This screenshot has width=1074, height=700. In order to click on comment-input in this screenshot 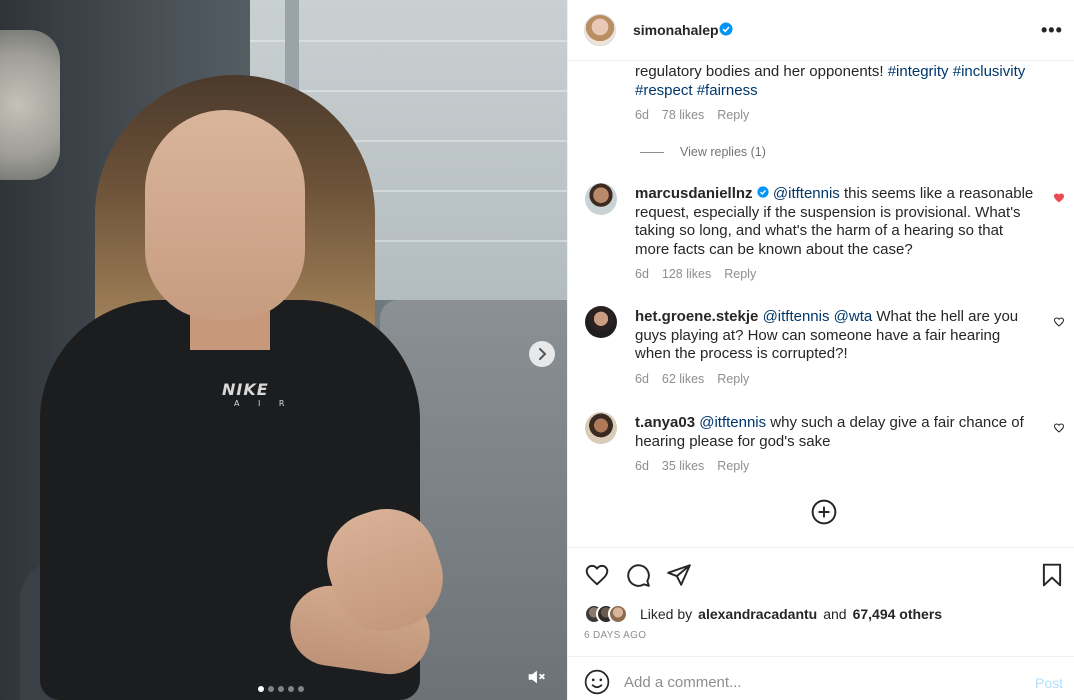, I will do `click(814, 682)`.